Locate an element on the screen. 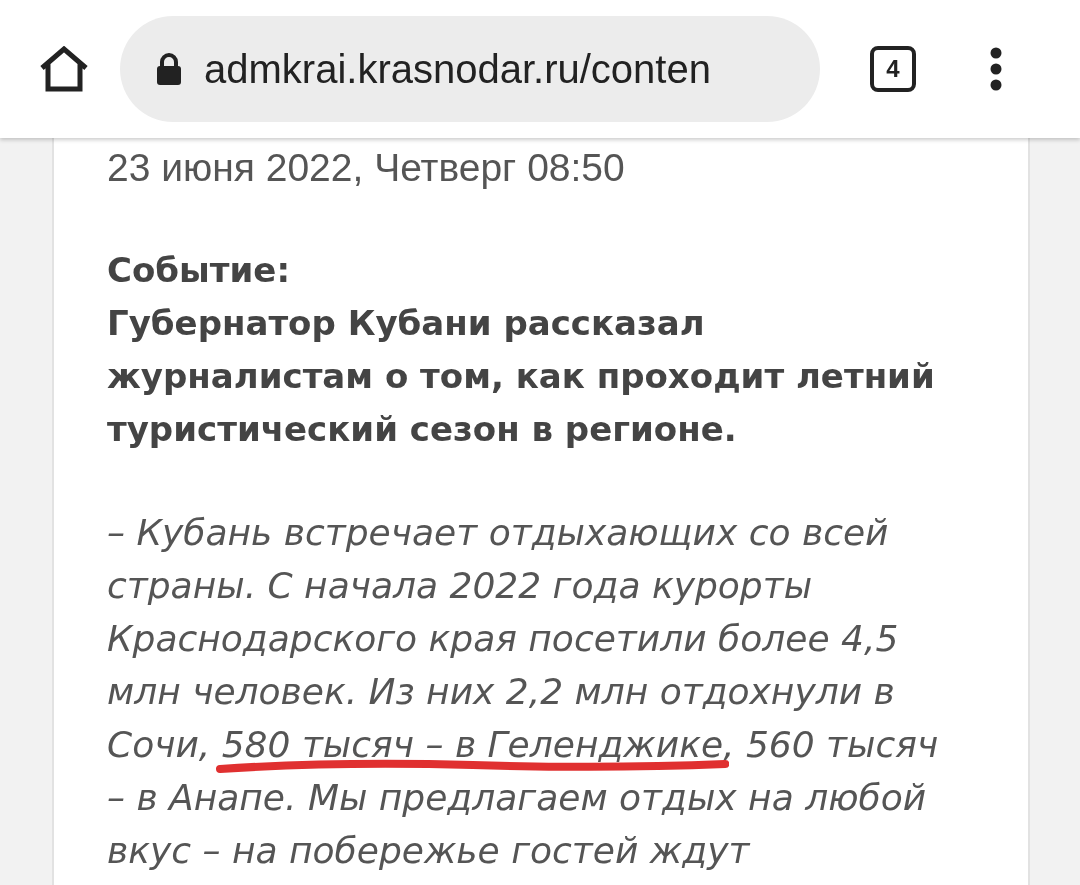  home-icon is located at coordinates (64, 69).